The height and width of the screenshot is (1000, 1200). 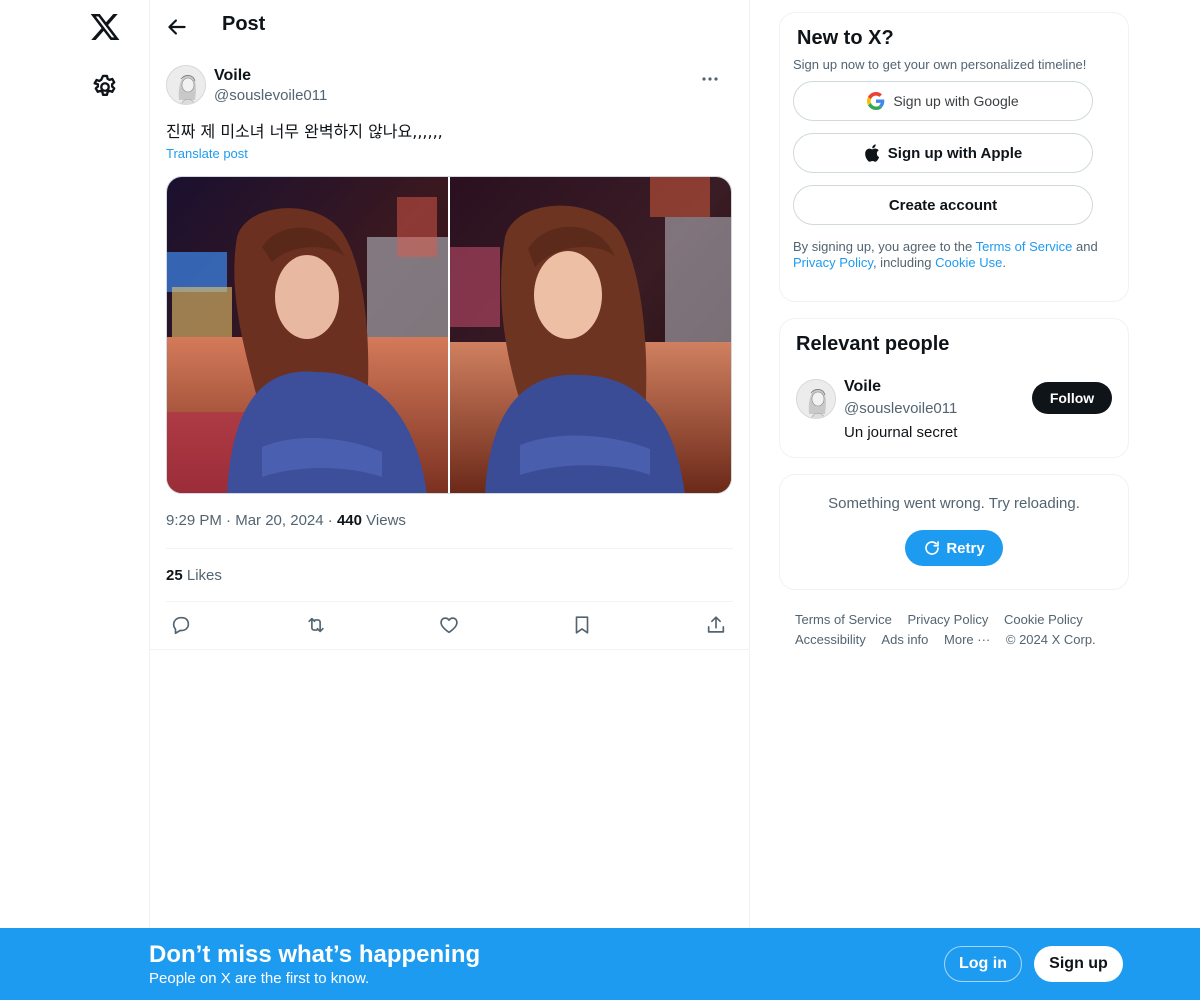 What do you see at coordinates (177, 27) in the screenshot?
I see `back-arrow-icon` at bounding box center [177, 27].